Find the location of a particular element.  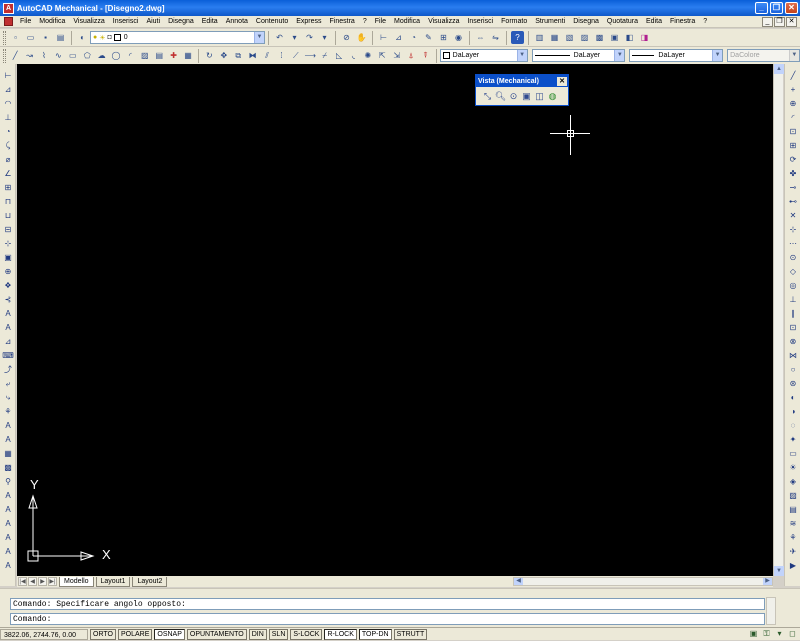

layer-manager-icon: ▥ is located at coordinates (539, 37).